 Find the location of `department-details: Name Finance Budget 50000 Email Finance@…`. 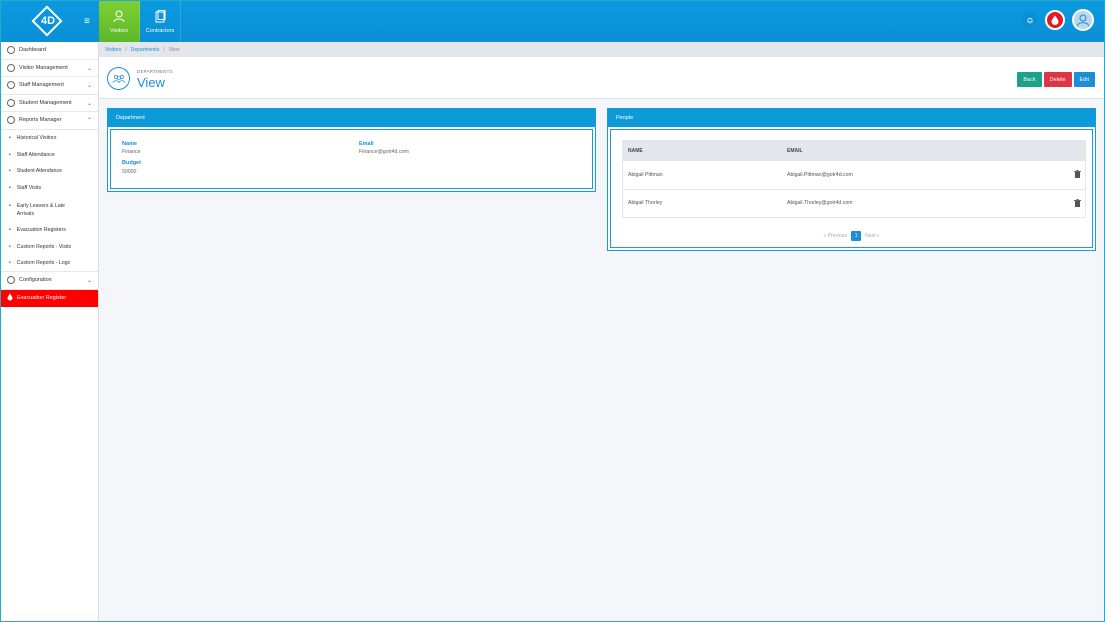

department-details: Name Finance Budget 50000 Email Finance@… is located at coordinates (351, 159).